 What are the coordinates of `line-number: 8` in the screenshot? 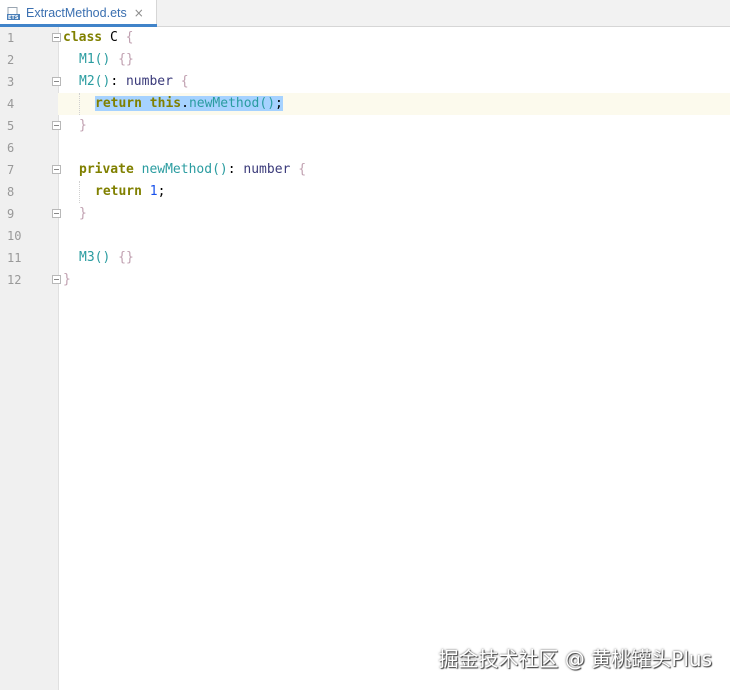 It's located at (11, 192).